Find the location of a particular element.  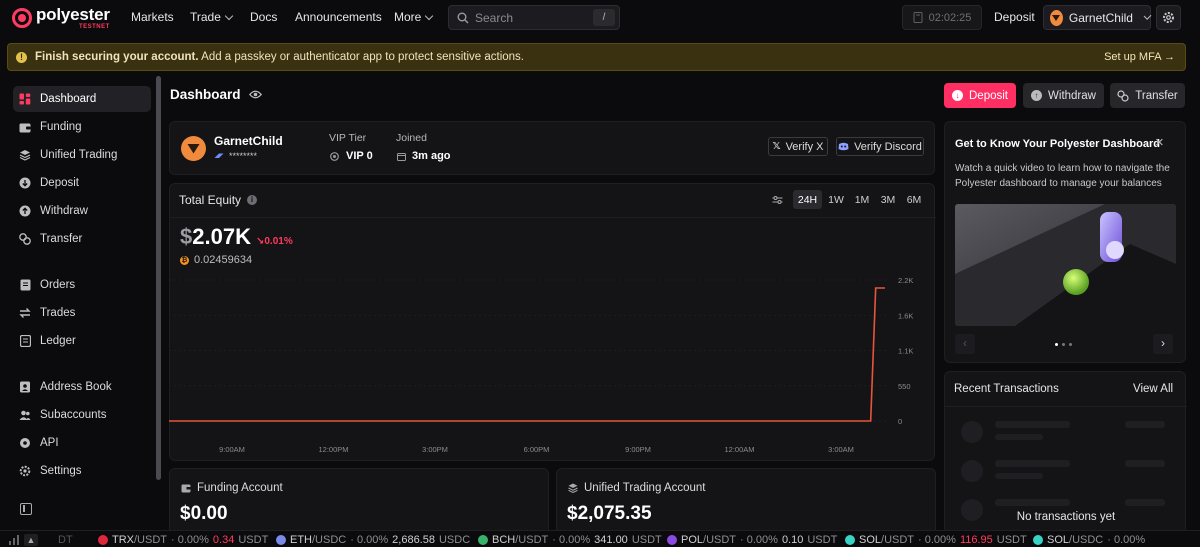

ticker-unit: USDT is located at coordinates (253, 540).